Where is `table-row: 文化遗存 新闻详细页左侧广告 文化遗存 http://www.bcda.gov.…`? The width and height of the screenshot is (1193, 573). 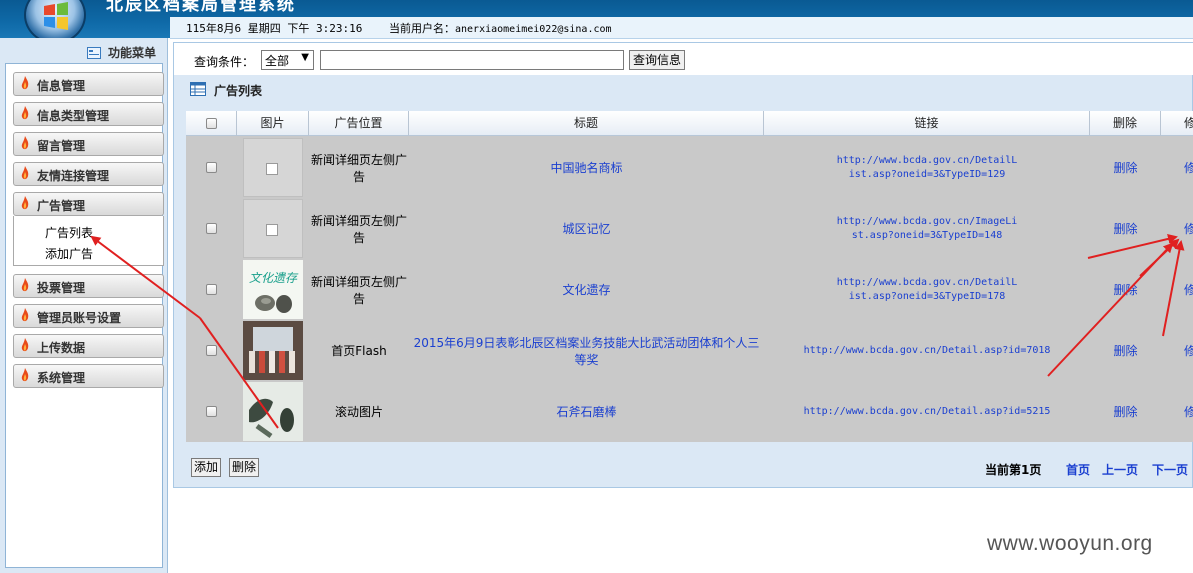 table-row: 文化遗存 新闻详细页左侧广告 文化遗存 http://www.bcda.gov.… is located at coordinates (689, 289).